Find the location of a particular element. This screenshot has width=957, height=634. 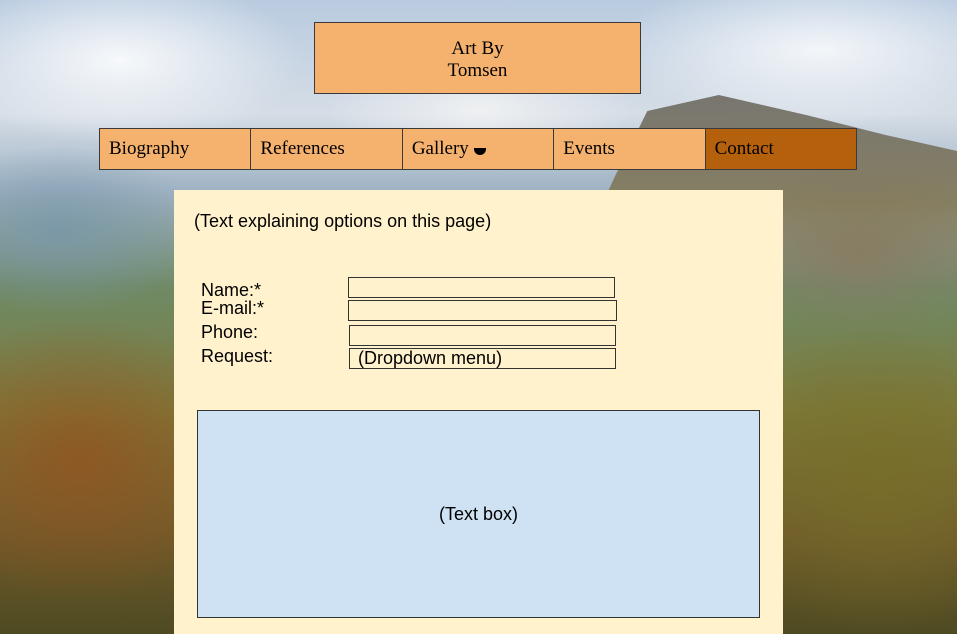

site-title: Art By Tomsen is located at coordinates (477, 58).